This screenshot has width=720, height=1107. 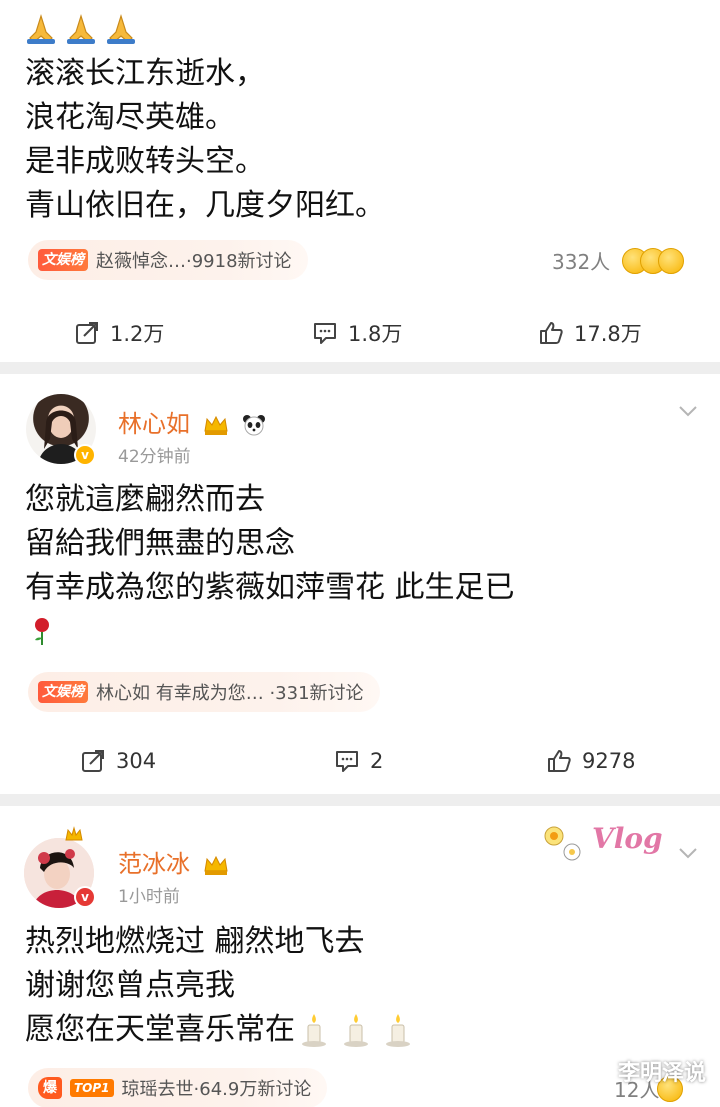 I want to click on post-3-body: 热烈地燃烧过 翩然地飞去 谢谢您曾点亮我 愿您在天堂喜乐常在, so click(x=219, y=986).